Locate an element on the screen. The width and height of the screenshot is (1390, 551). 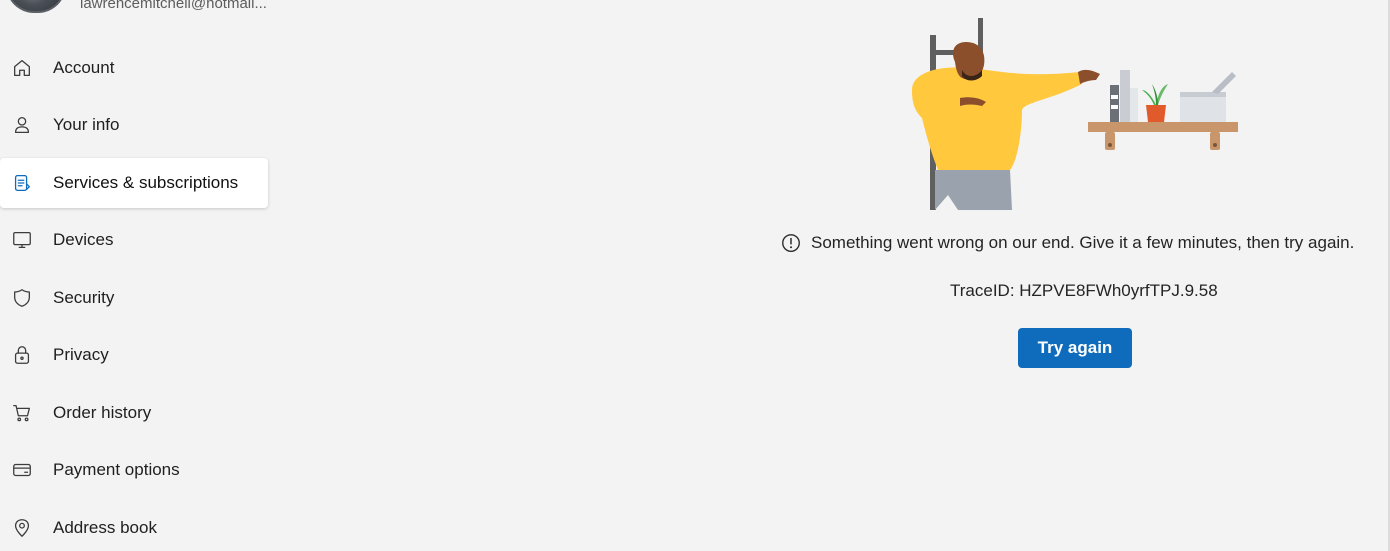
sidebar-item-label: Security is located at coordinates (84, 297).